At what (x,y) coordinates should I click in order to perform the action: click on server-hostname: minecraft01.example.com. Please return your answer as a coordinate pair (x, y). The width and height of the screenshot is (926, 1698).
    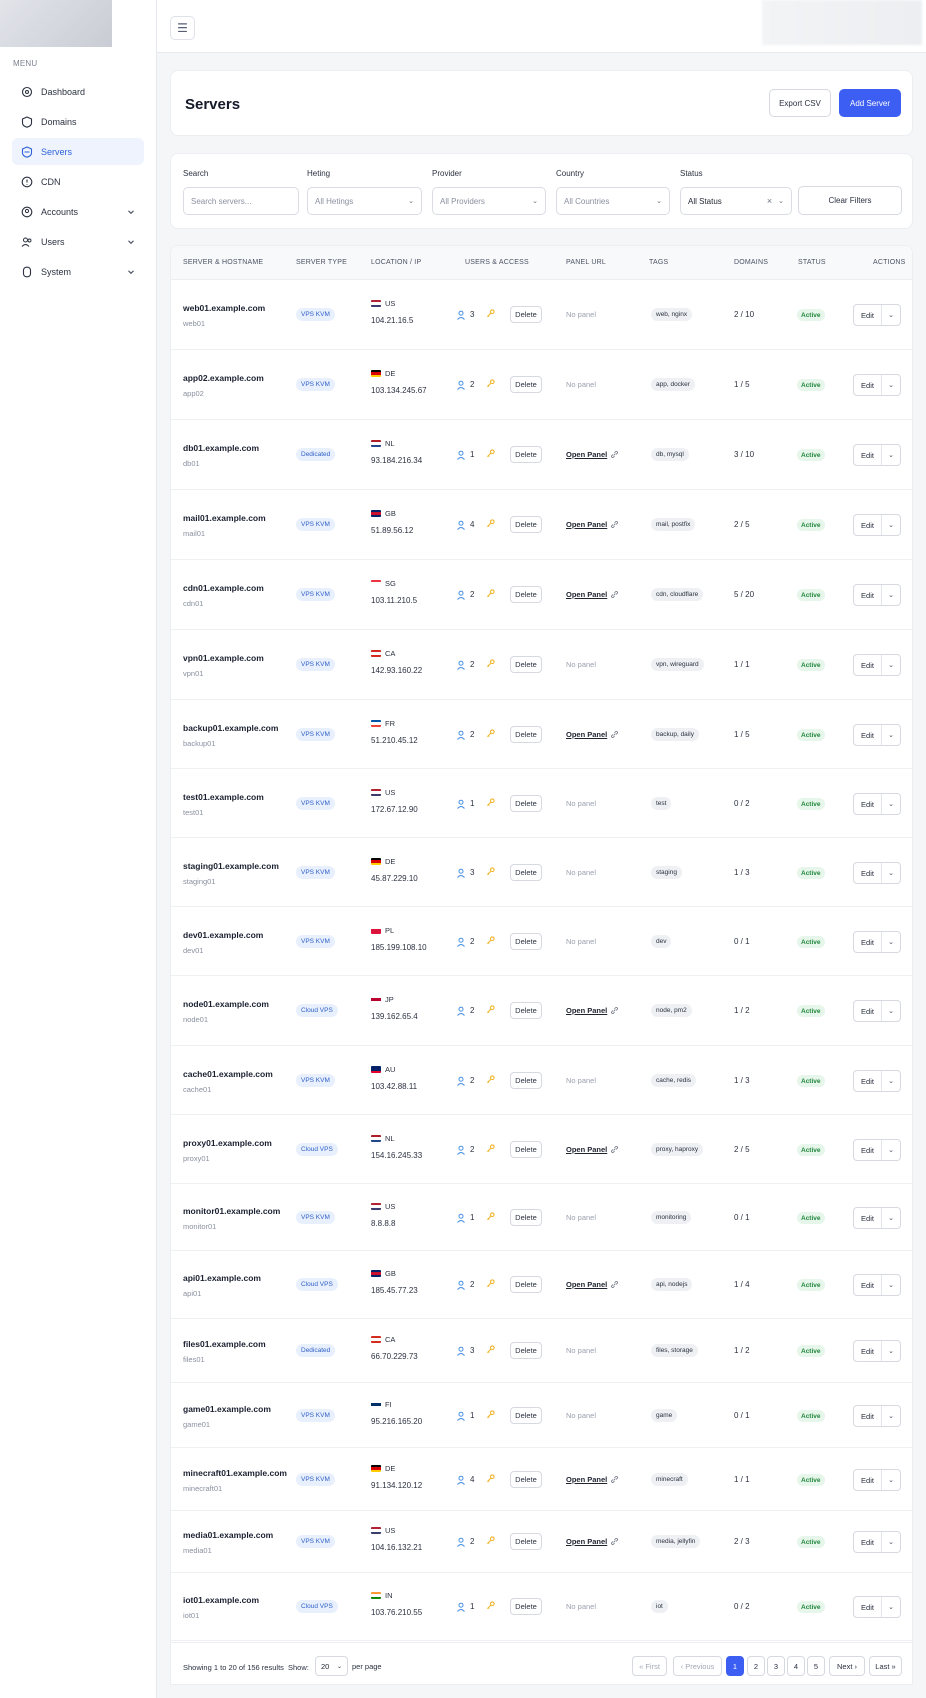
    Looking at the image, I should click on (235, 1473).